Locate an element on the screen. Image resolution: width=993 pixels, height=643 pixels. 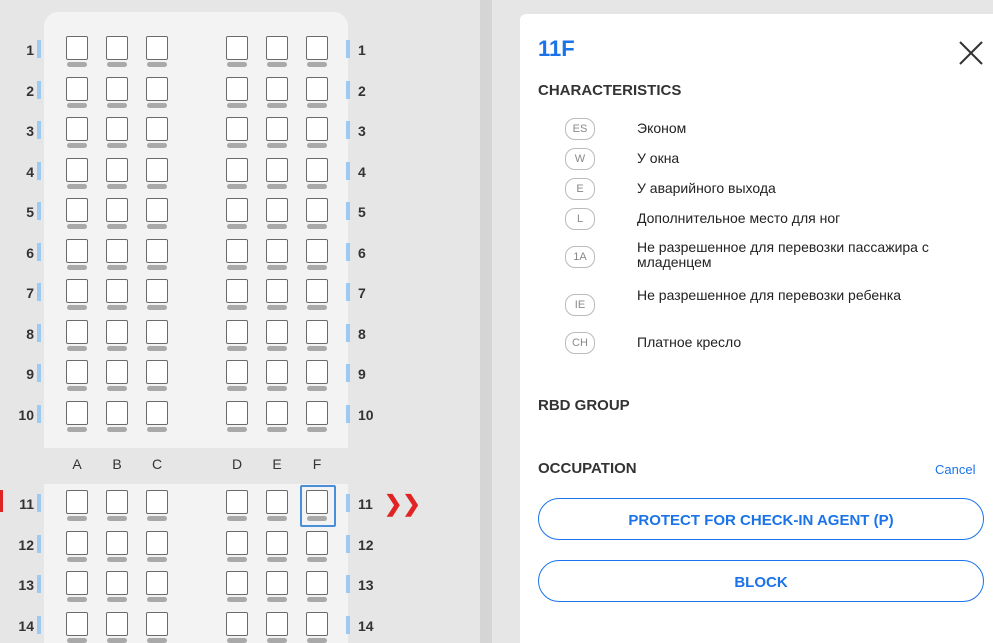
seat-9b is located at coordinates (117, 376).